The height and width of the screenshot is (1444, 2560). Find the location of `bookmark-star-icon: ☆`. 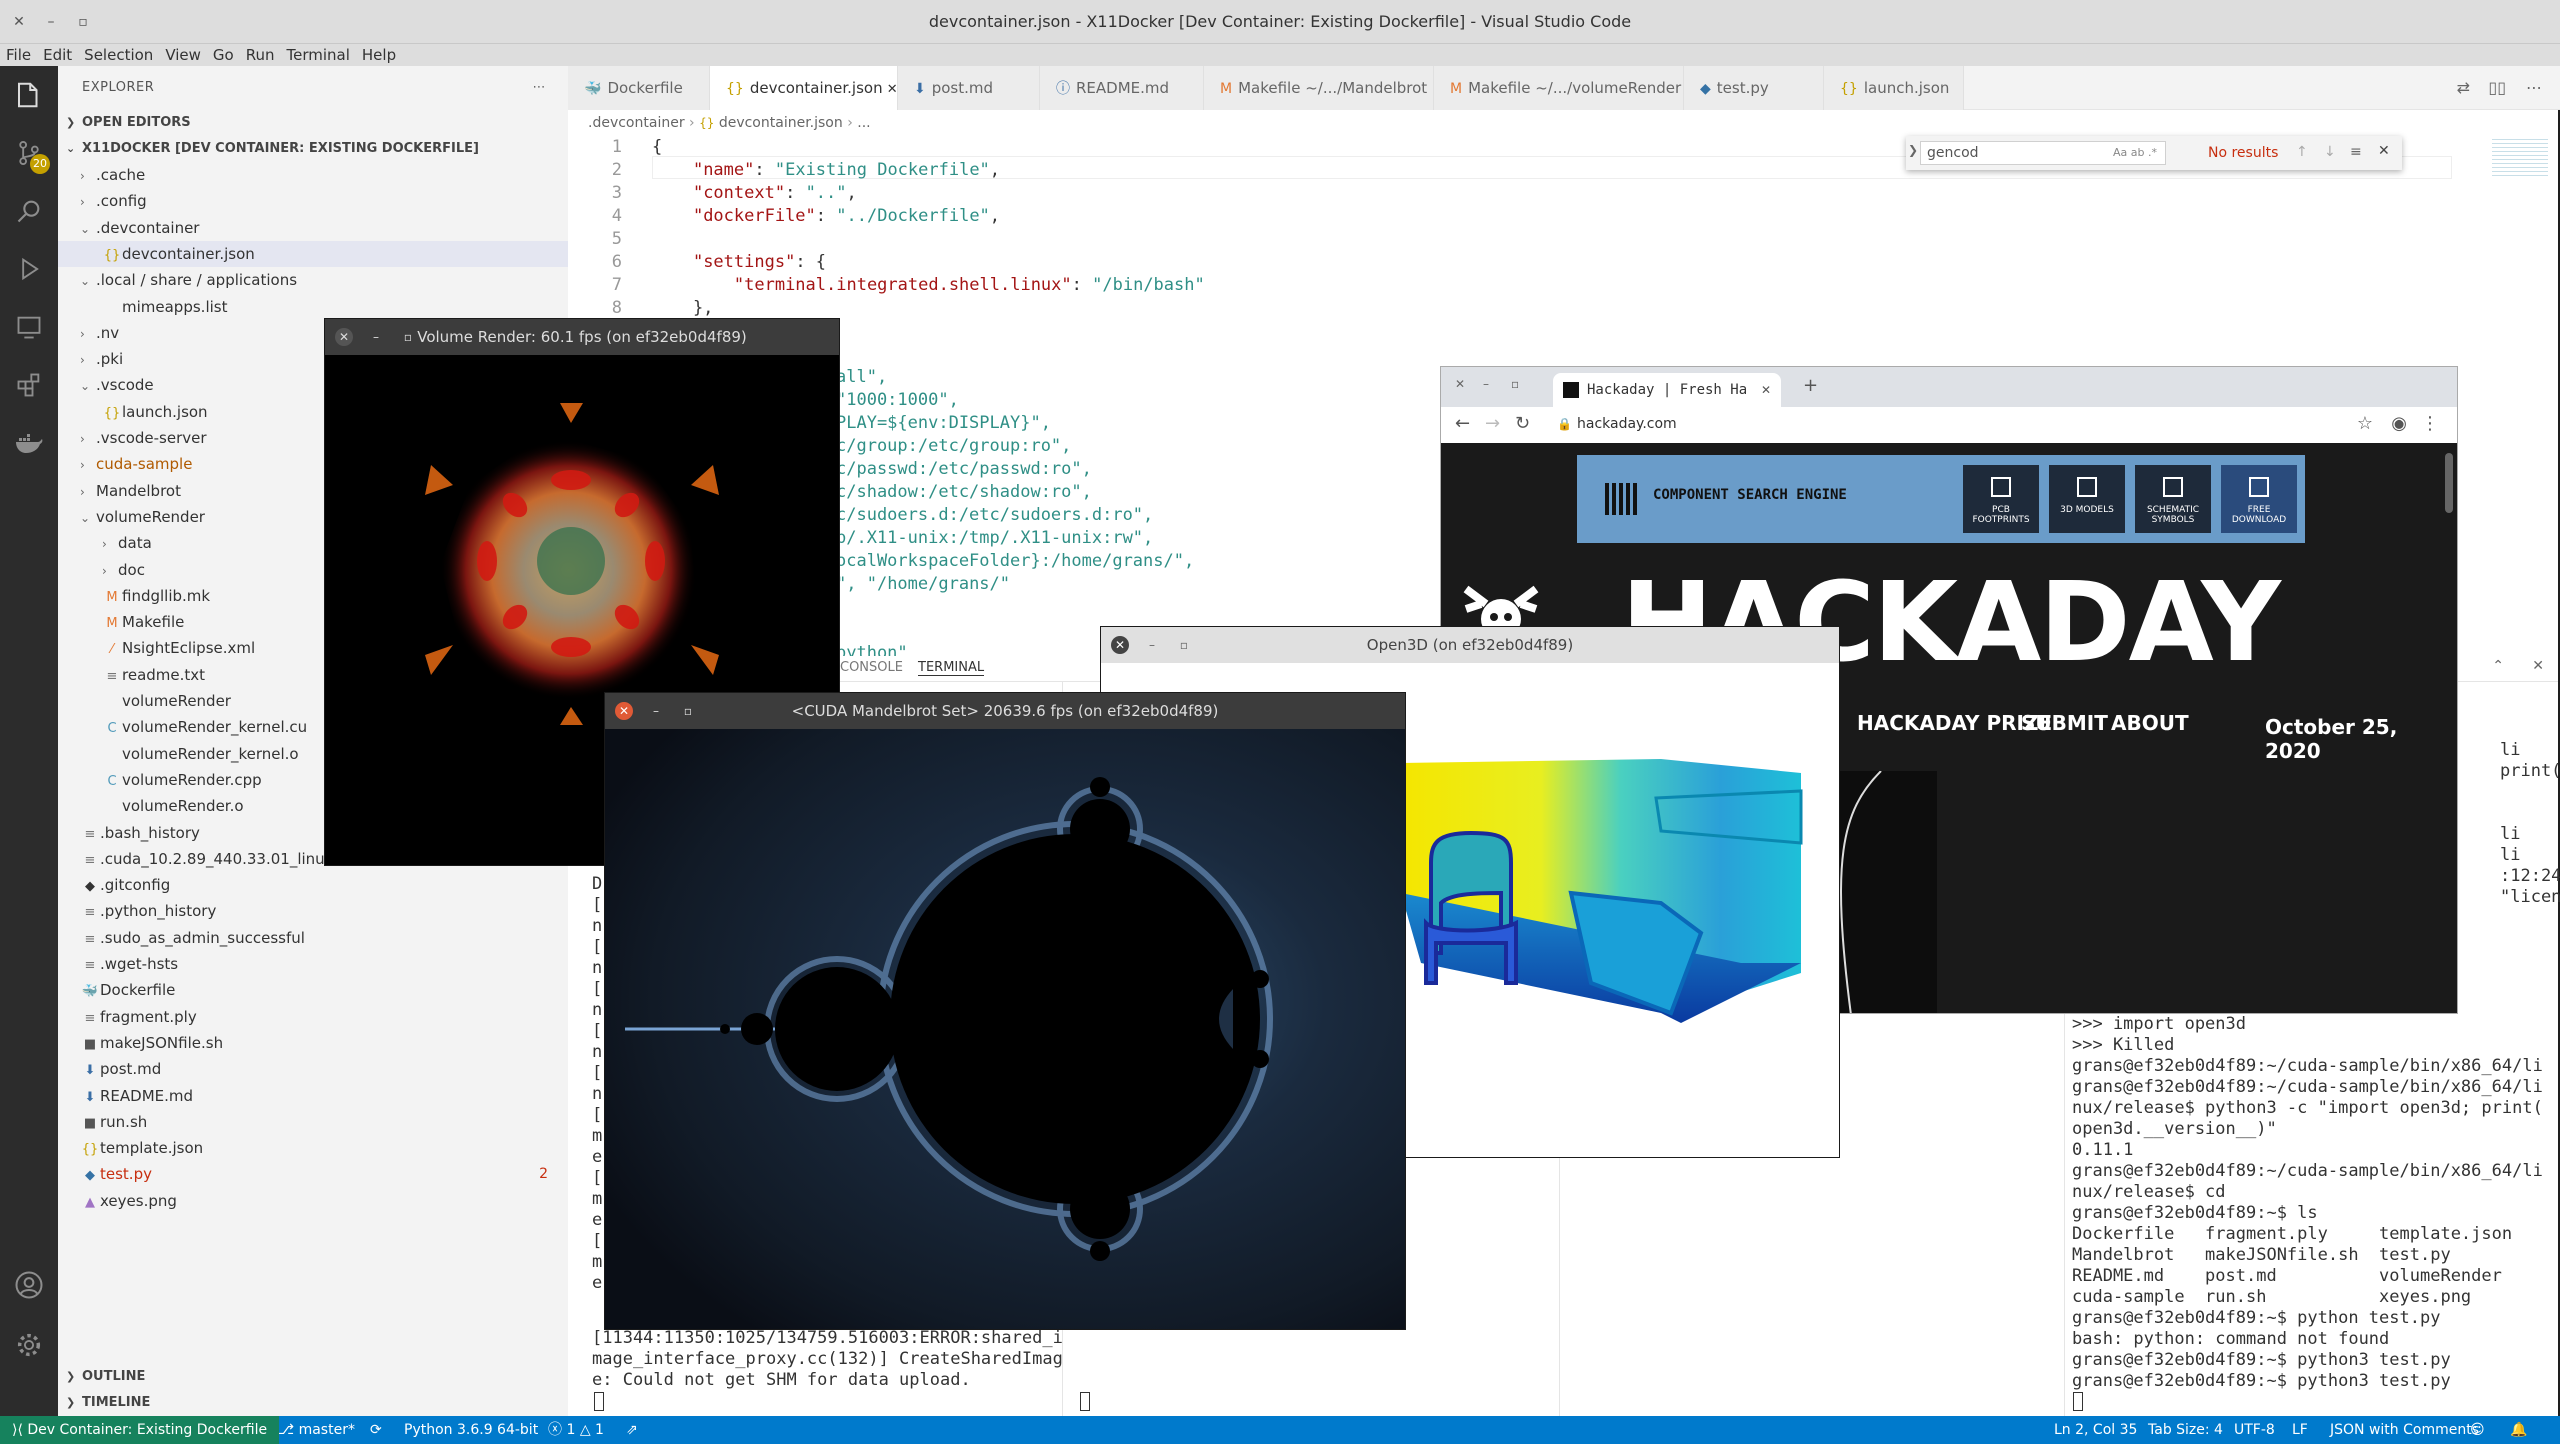

bookmark-star-icon: ☆ is located at coordinates (2365, 423).